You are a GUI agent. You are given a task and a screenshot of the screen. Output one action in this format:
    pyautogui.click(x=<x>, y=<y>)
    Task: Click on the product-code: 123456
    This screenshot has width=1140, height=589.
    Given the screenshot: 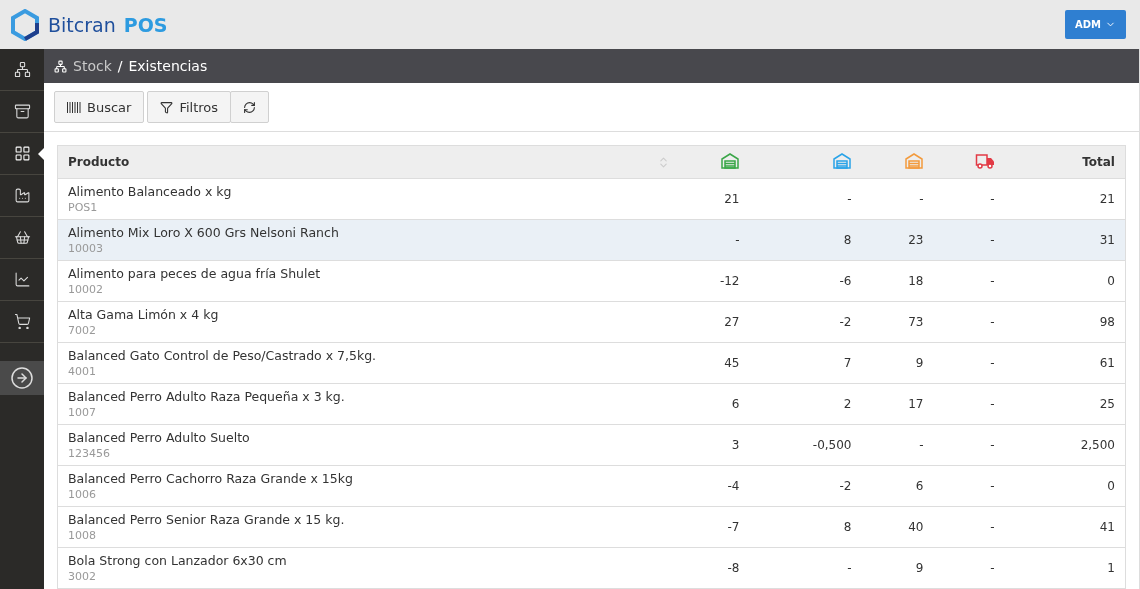 What is the action you would take?
    pyautogui.click(x=89, y=453)
    